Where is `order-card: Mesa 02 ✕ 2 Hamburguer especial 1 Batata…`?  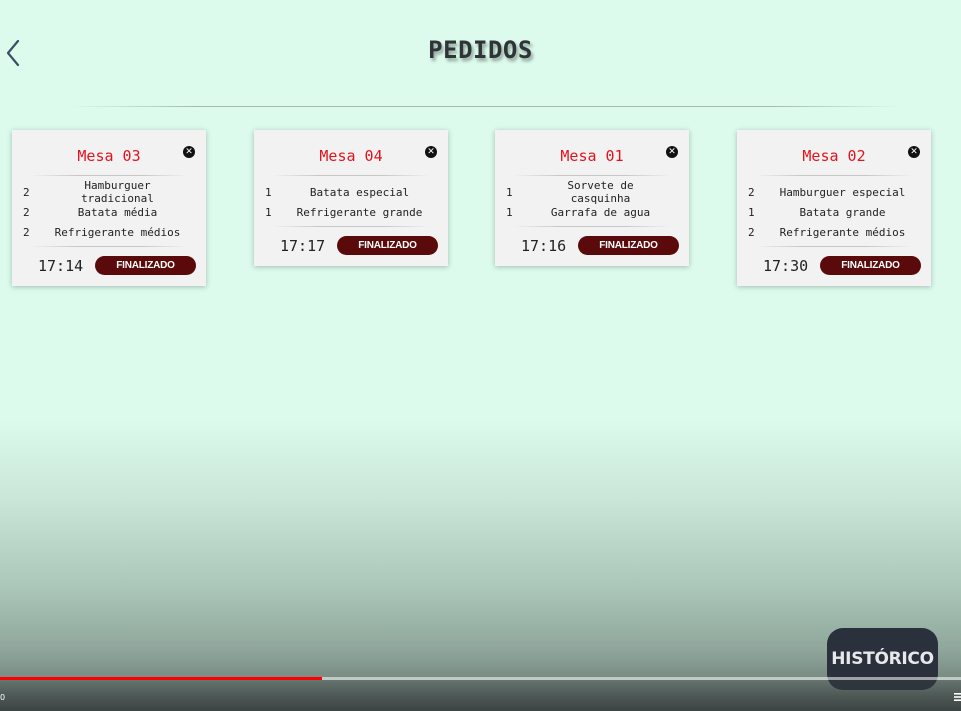
order-card: Mesa 02 ✕ 2 Hamburguer especial 1 Batata… is located at coordinates (834, 208).